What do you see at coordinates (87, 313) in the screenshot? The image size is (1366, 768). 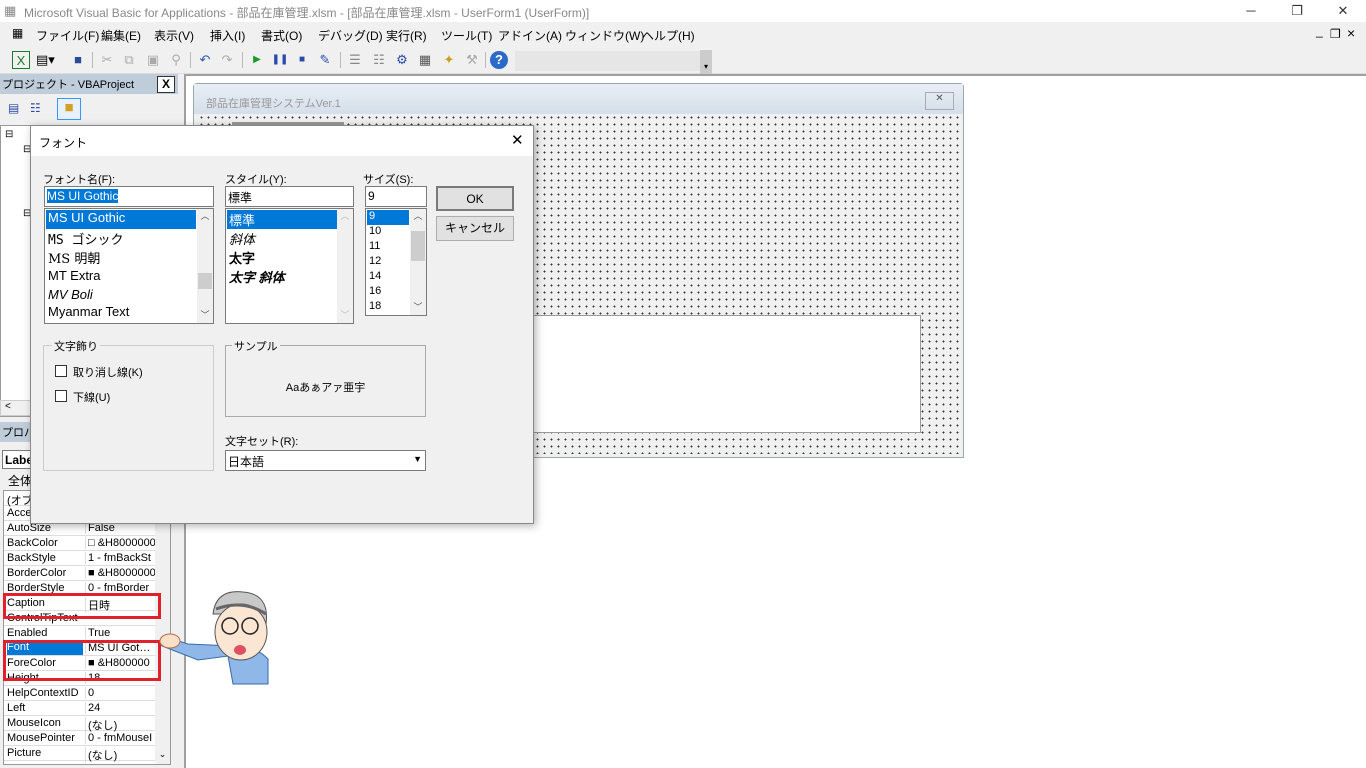 I see `font-option: Myanmar Text` at bounding box center [87, 313].